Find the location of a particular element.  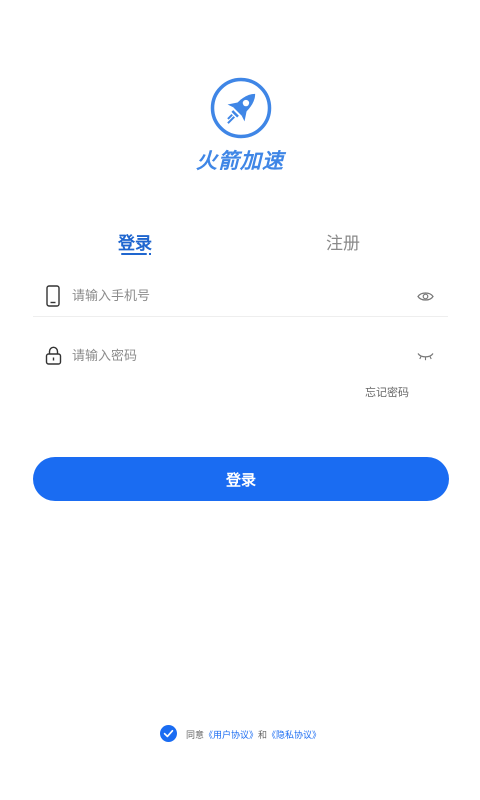

tab-login: 登录 is located at coordinates (135, 241).